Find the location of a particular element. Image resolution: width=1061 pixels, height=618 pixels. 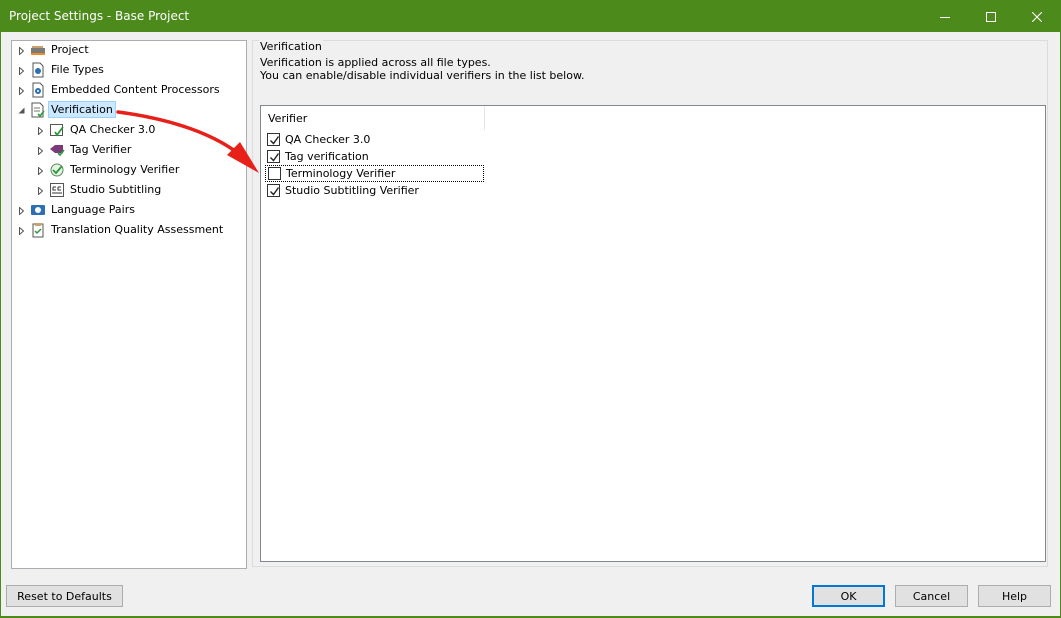

tree-item-terminology-verifier: Terminology Verifier is located at coordinates (129, 170).